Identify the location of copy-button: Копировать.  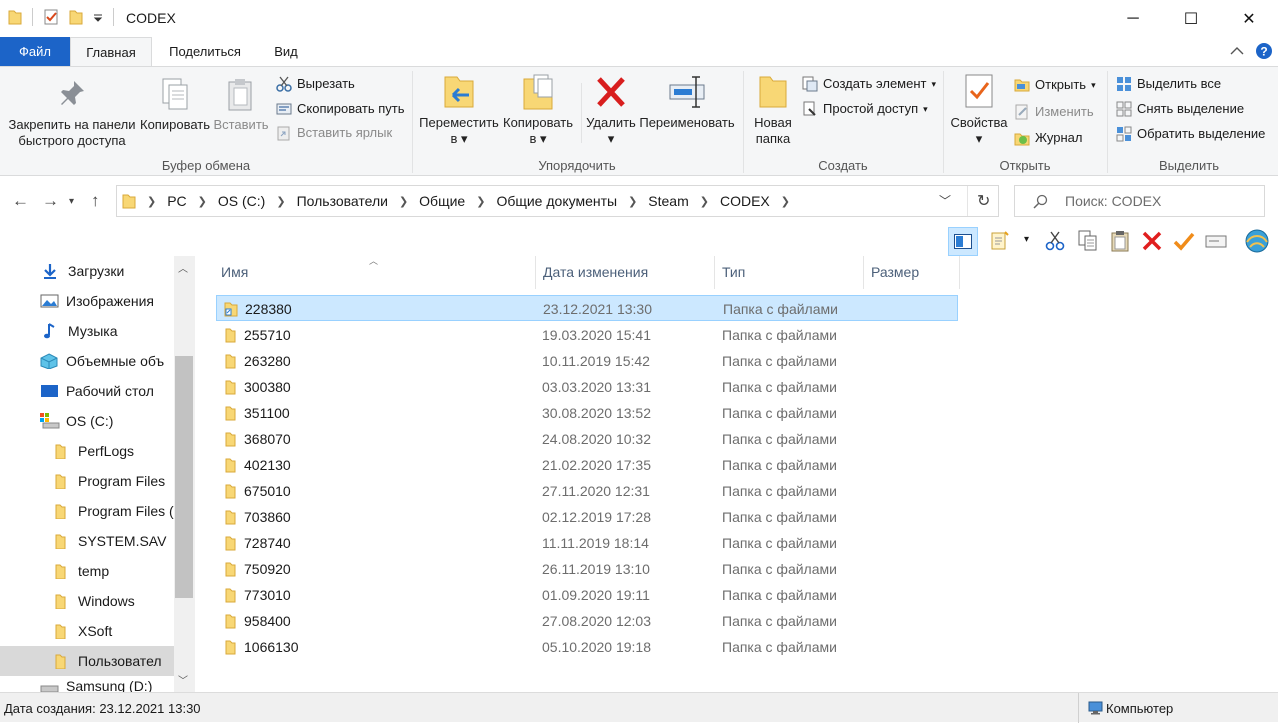
(175, 105).